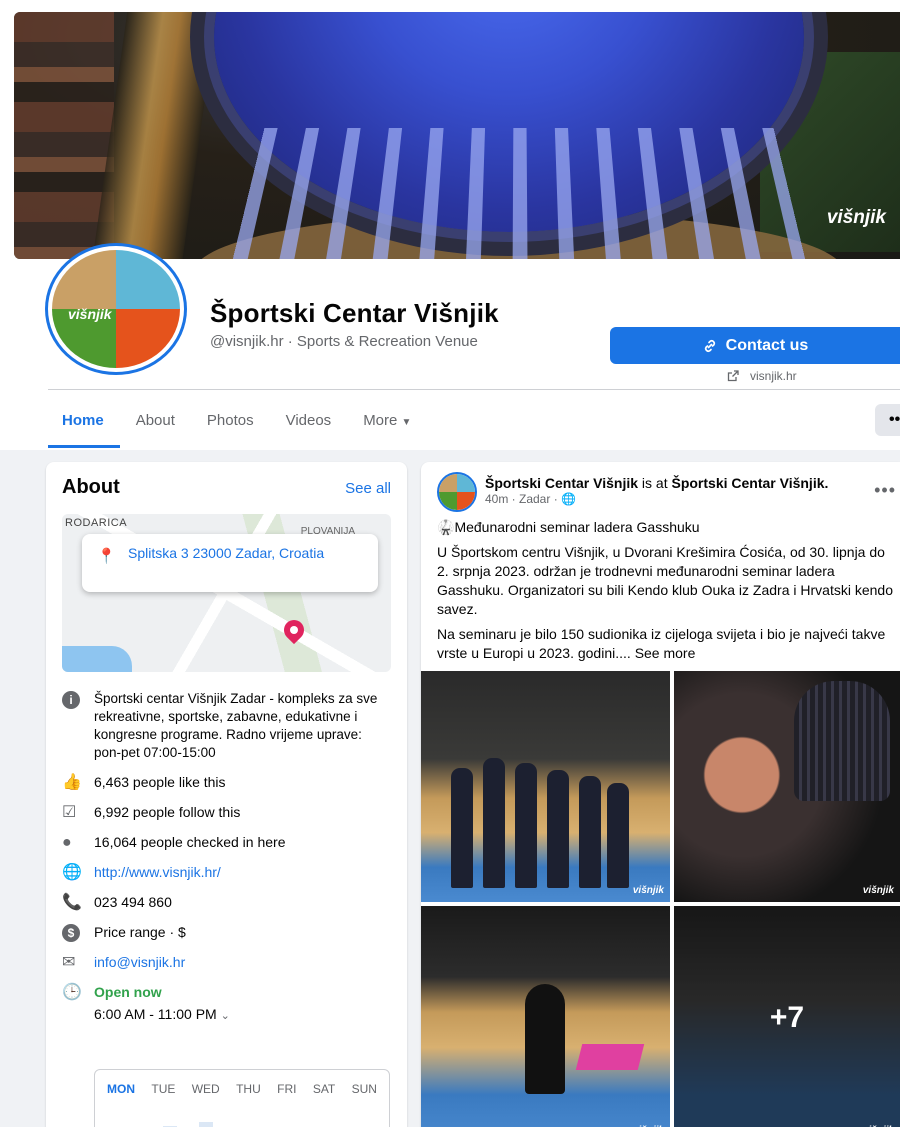 The height and width of the screenshot is (1127, 900). I want to click on see-more-link: See more, so click(665, 653).